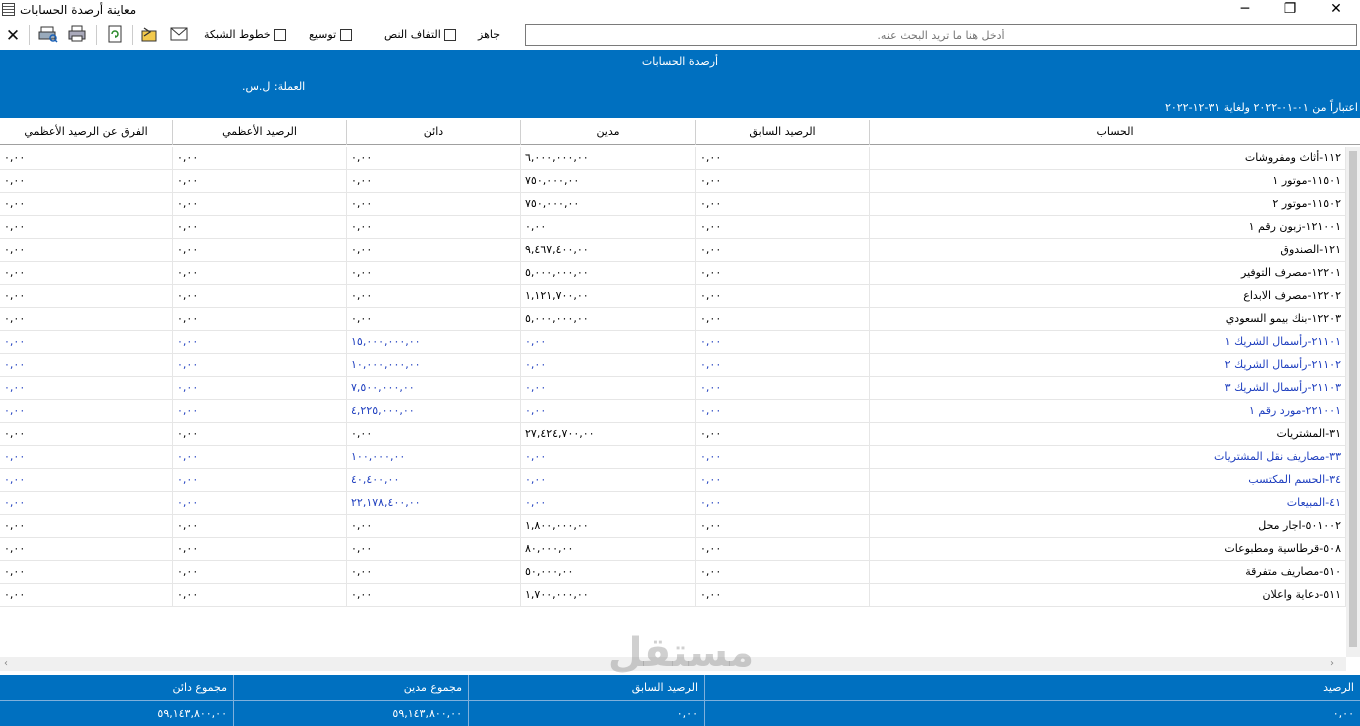  Describe the element at coordinates (1353, 399) in the screenshot. I see `vertical-scroll-thumb` at that location.